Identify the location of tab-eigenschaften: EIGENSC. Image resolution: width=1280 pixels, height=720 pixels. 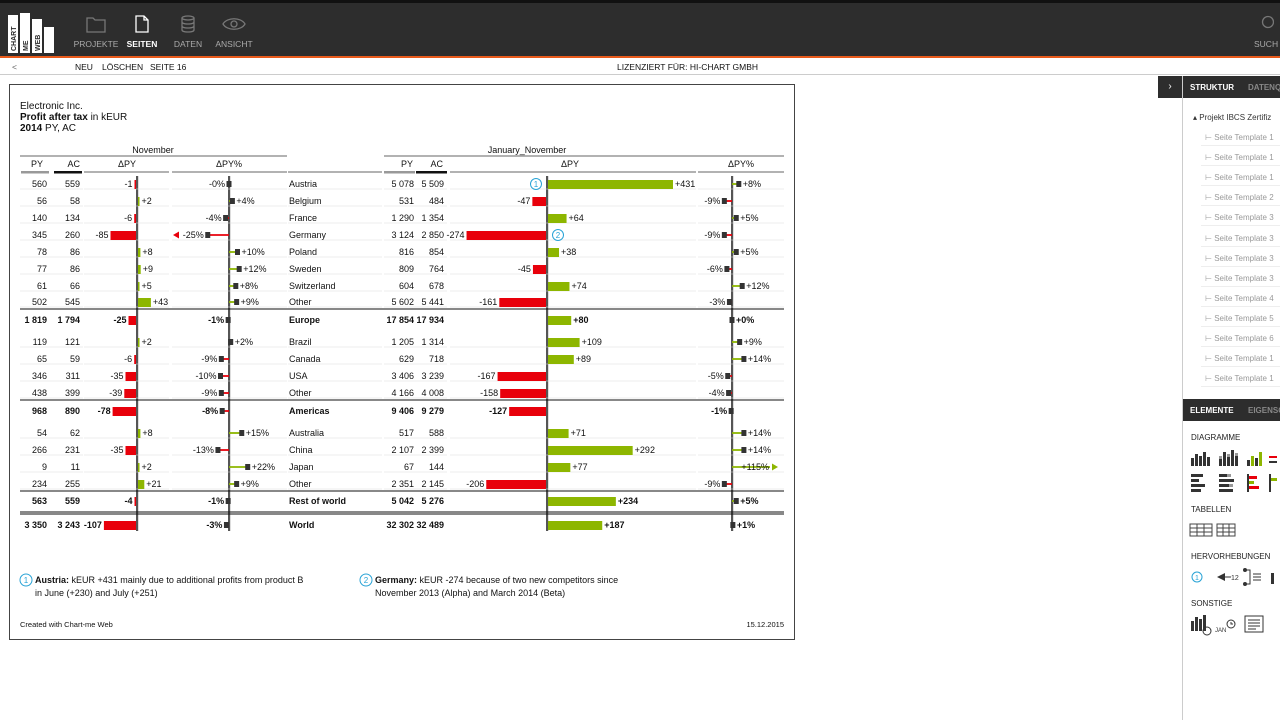
(1264, 410).